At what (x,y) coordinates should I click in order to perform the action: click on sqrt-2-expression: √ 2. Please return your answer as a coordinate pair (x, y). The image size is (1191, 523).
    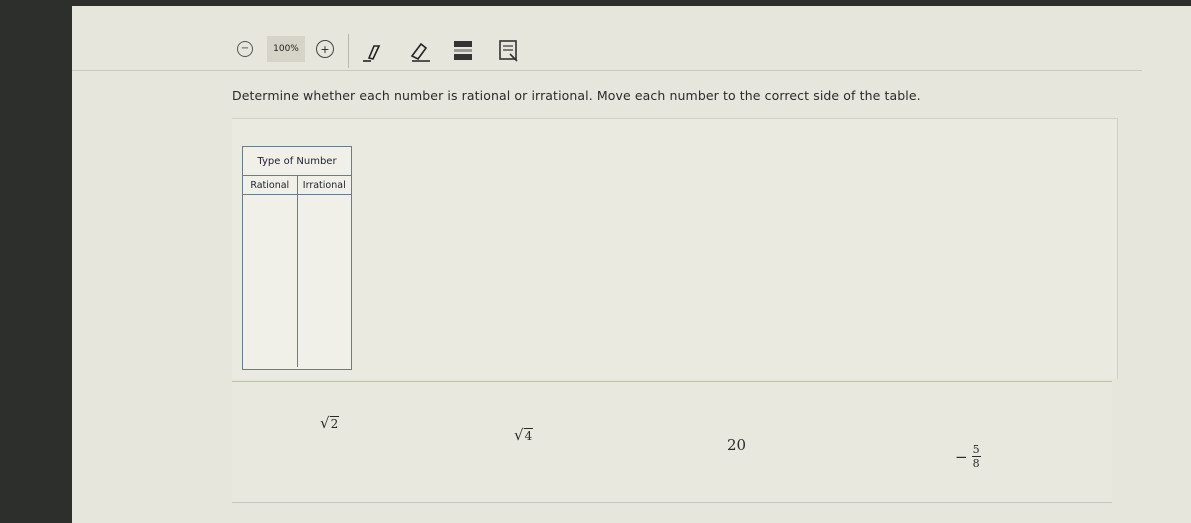
    Looking at the image, I should click on (330, 423).